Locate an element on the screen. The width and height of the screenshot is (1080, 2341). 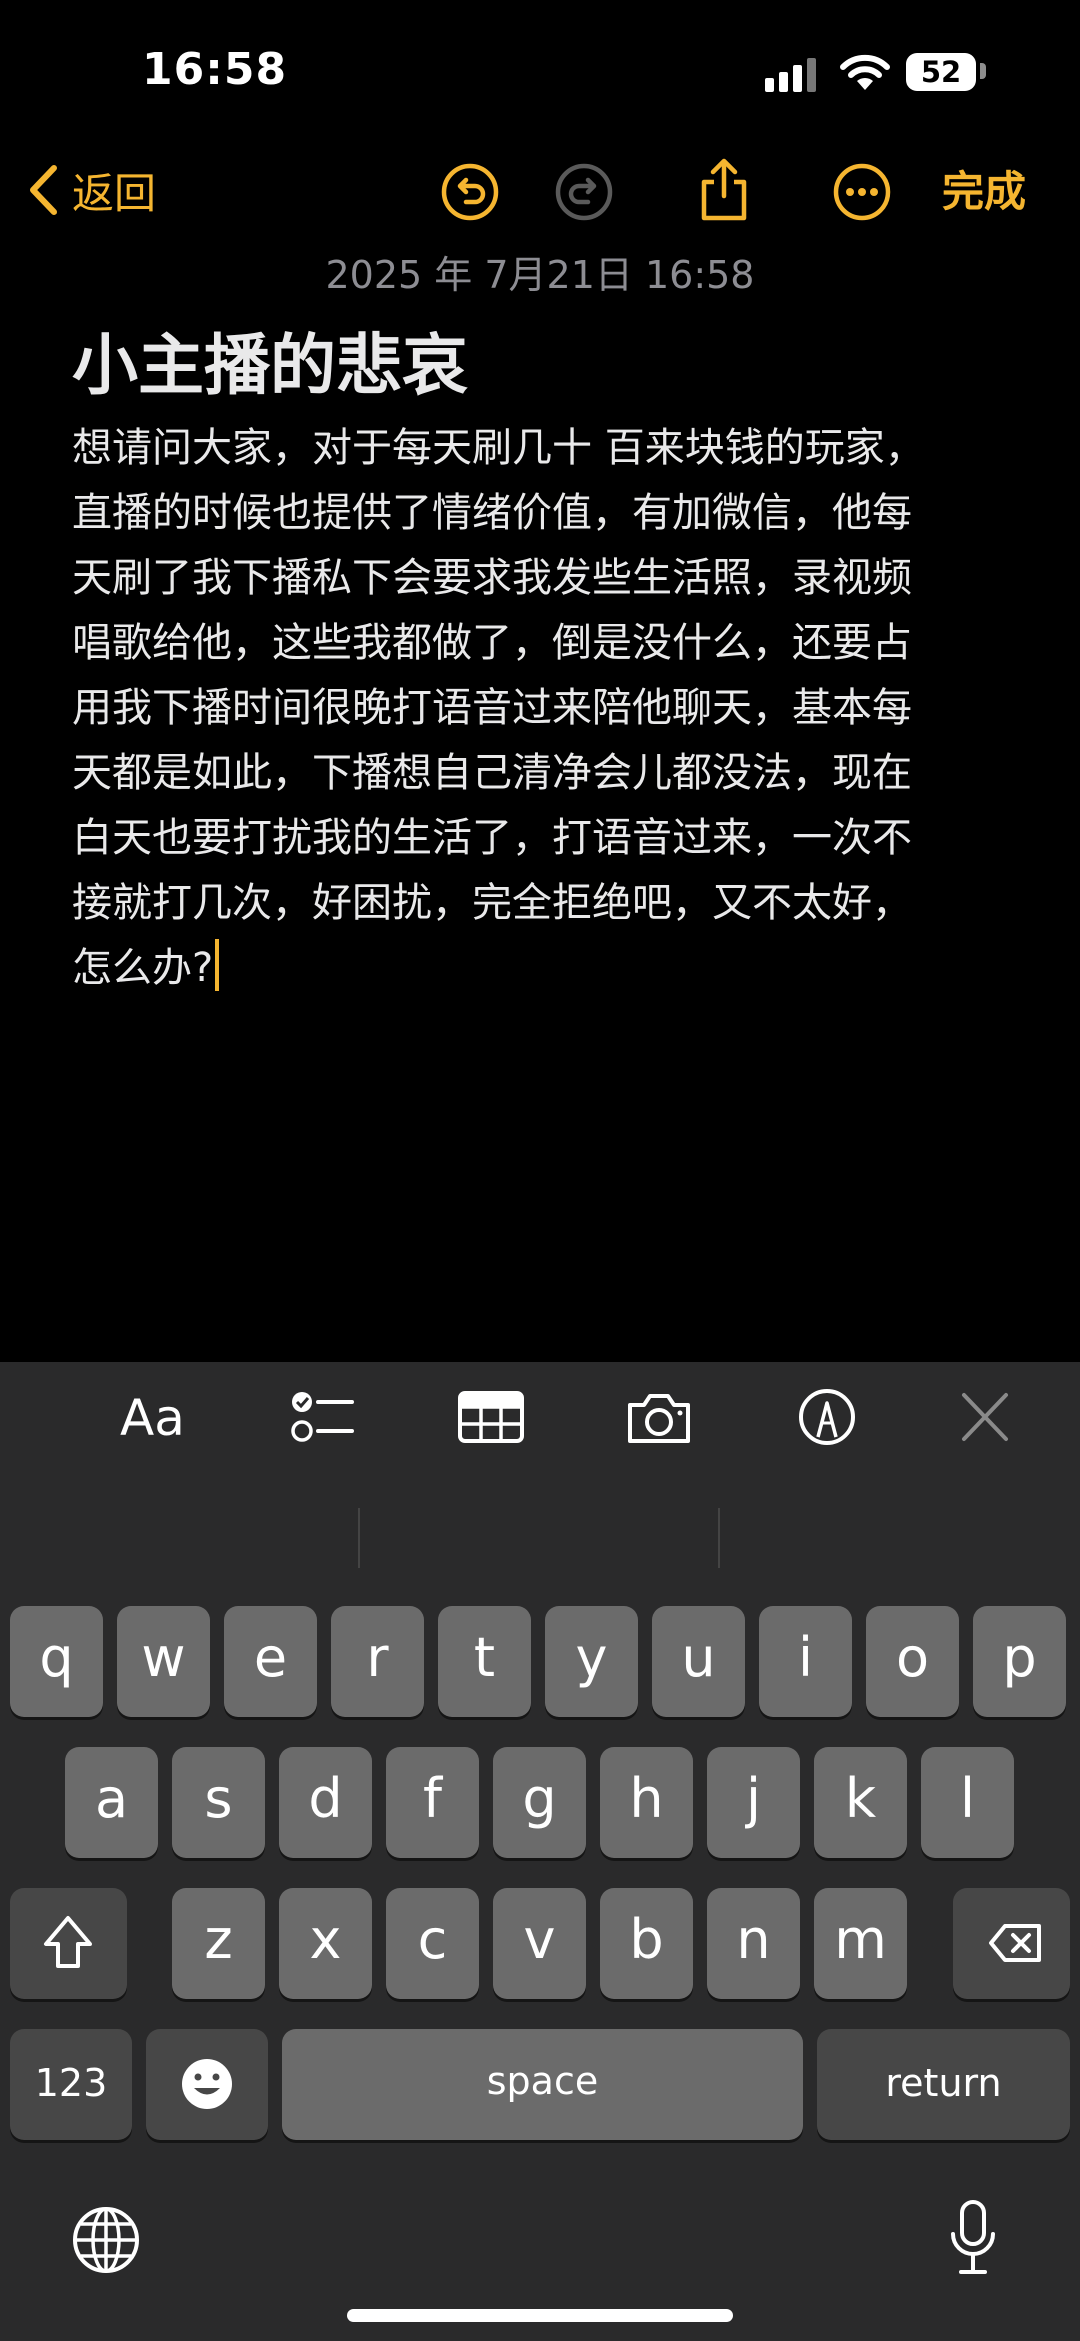
note-title: 小主播的悲哀 is located at coordinates (270, 360).